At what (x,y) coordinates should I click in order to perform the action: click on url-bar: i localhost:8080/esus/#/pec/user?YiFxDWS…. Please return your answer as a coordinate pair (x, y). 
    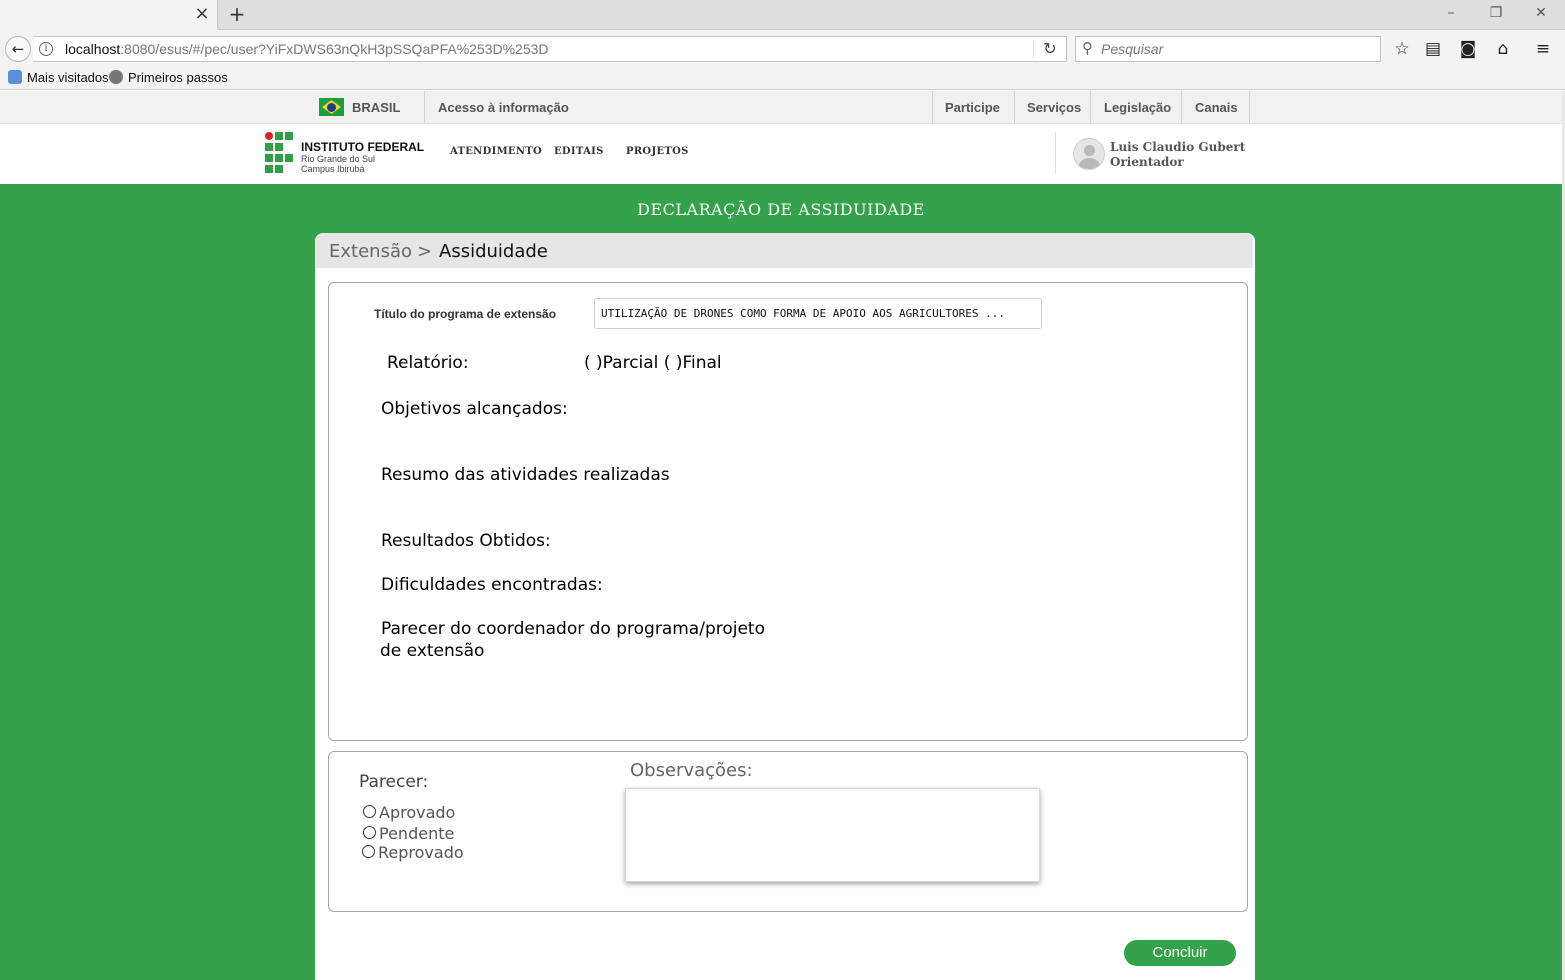
    Looking at the image, I should click on (550, 49).